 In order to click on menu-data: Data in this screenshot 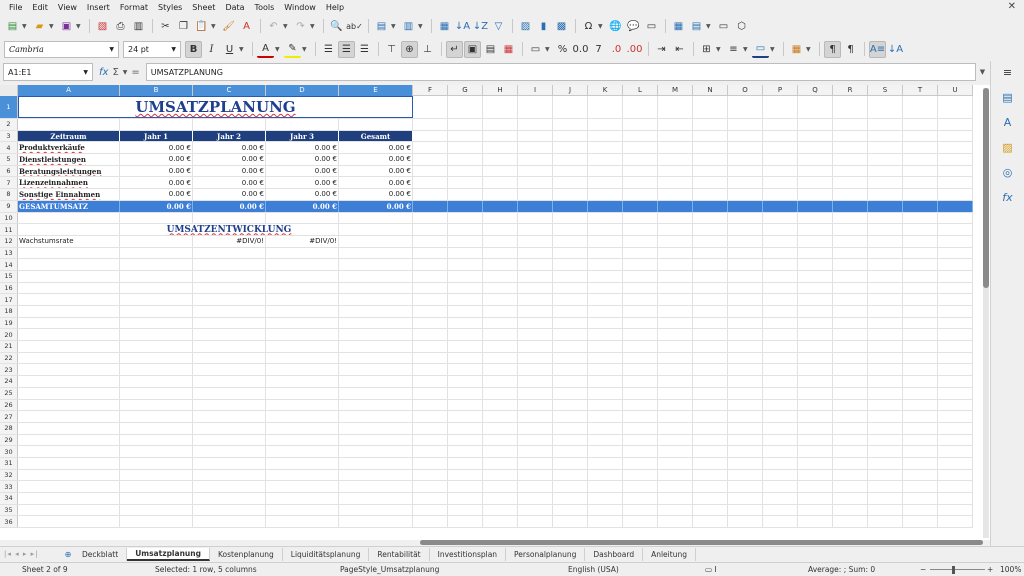, I will do `click(234, 7)`.